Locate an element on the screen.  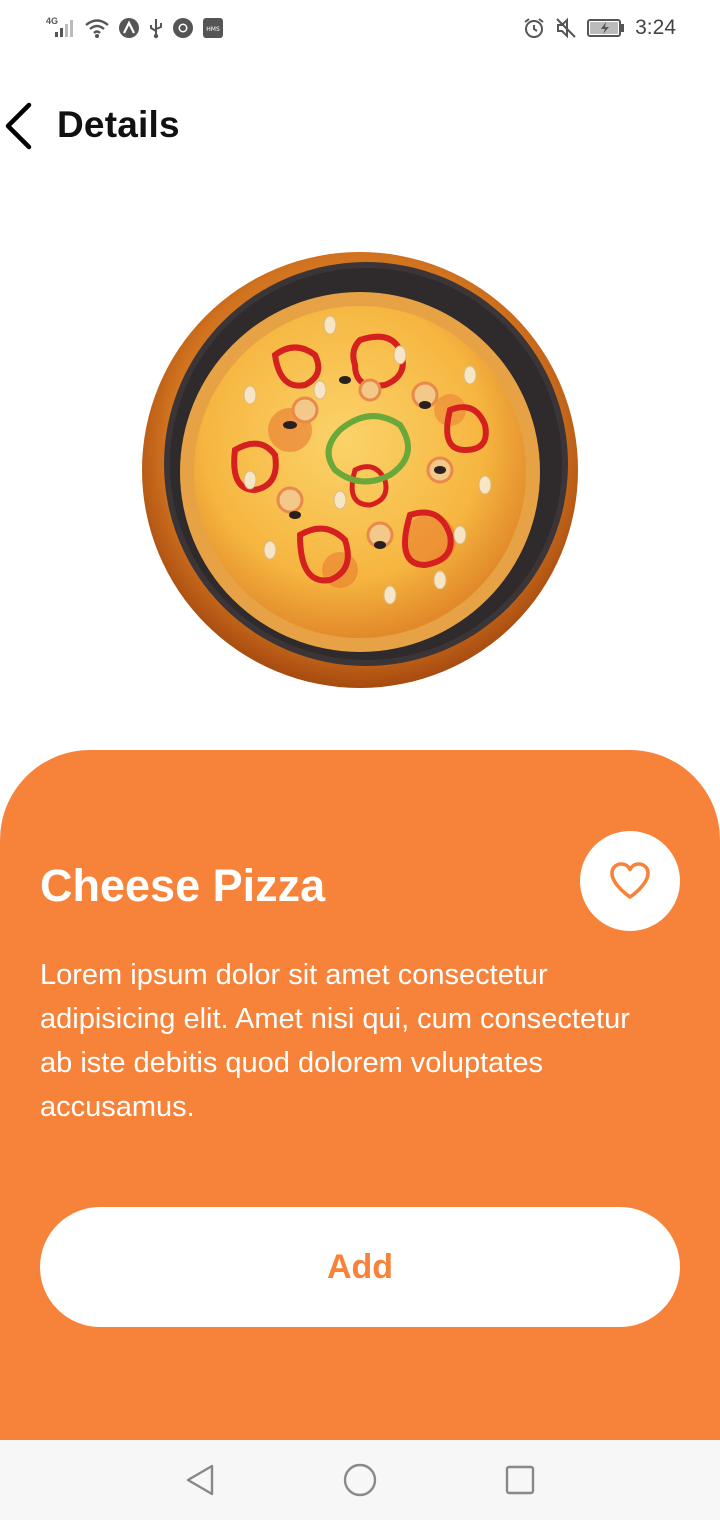
nav-recents-button is located at coordinates (520, 1480).